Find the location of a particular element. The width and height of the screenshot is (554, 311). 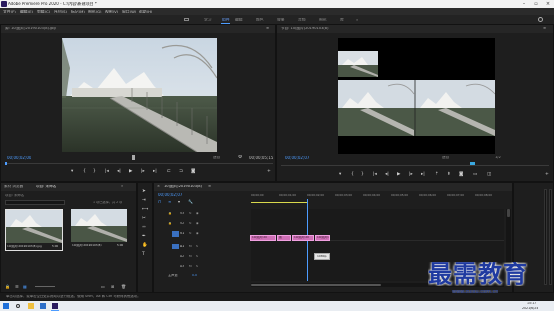

menu-window: 窗口(W) is located at coordinates (129, 12).